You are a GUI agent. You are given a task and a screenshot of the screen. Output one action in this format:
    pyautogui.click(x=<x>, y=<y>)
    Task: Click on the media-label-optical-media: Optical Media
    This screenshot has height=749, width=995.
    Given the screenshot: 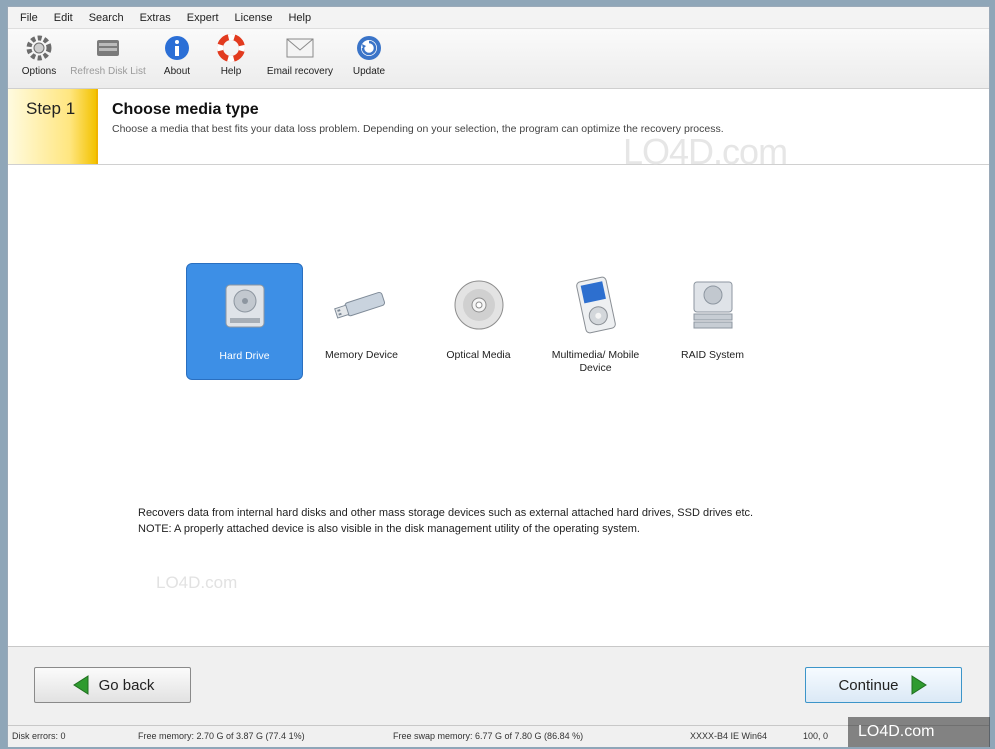 What is the action you would take?
    pyautogui.click(x=478, y=355)
    